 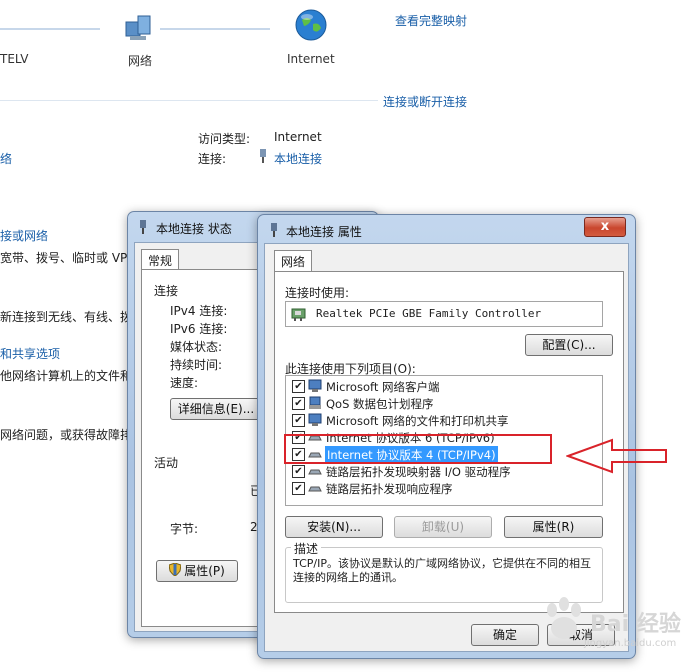 I want to click on map-node-label: TELV, so click(x=14, y=59).